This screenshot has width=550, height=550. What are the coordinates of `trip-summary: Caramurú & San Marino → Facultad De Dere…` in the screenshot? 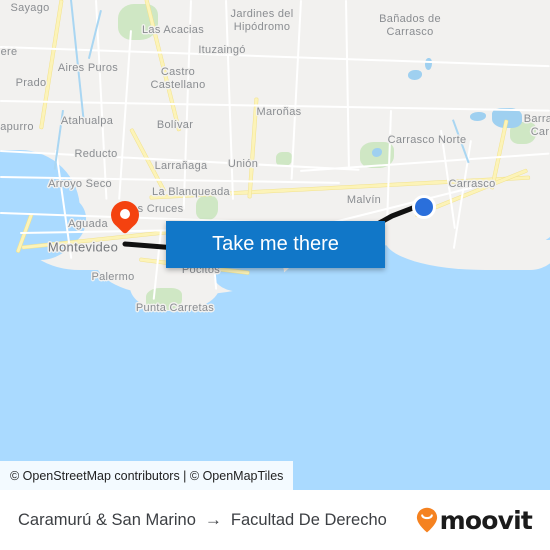 It's located at (202, 520).